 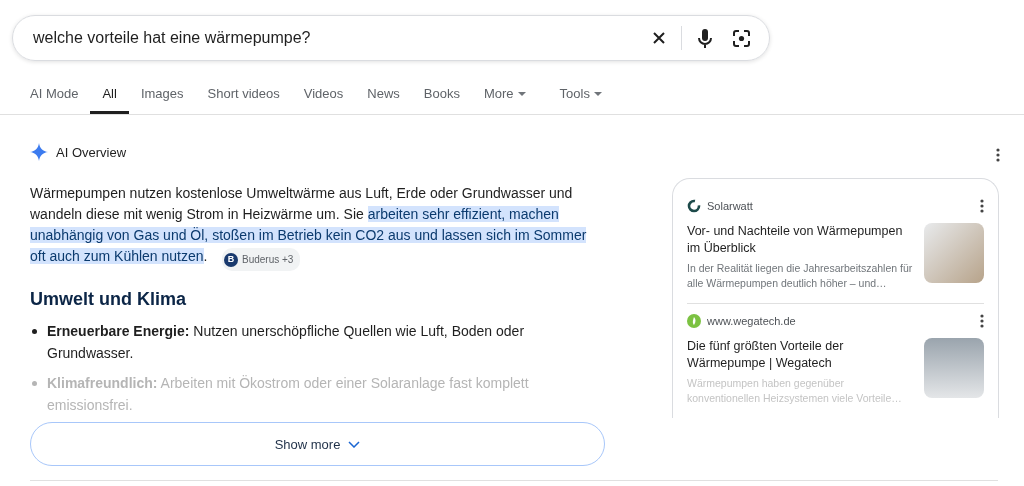 I want to click on show-more-button: Show more, so click(x=317, y=444).